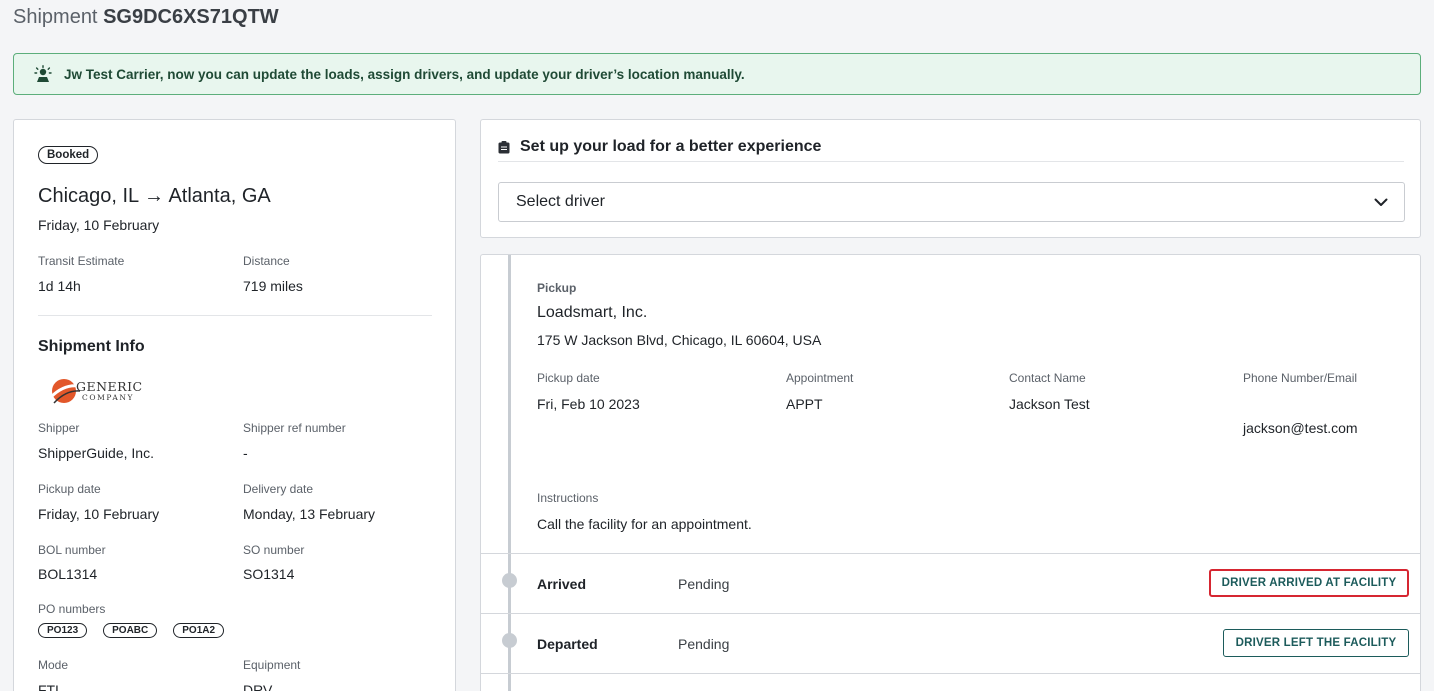 This screenshot has height=691, width=1434. What do you see at coordinates (804, 404) in the screenshot?
I see `appointment-value: APPT` at bounding box center [804, 404].